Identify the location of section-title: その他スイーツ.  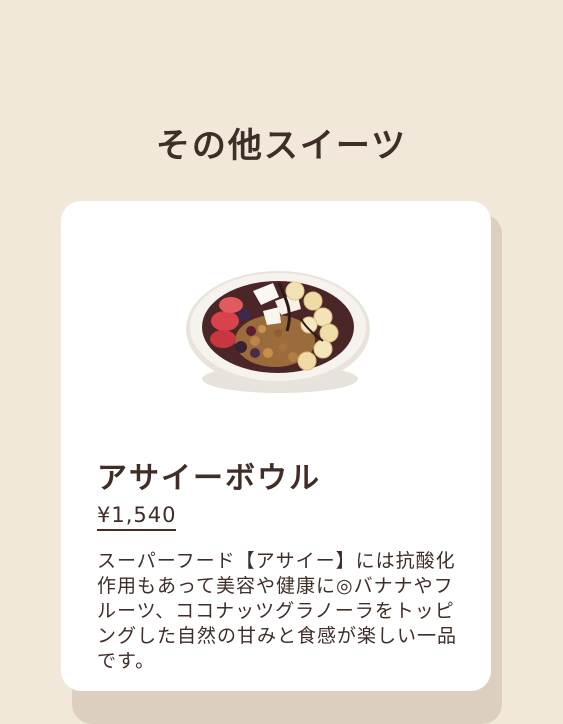
(281, 146).